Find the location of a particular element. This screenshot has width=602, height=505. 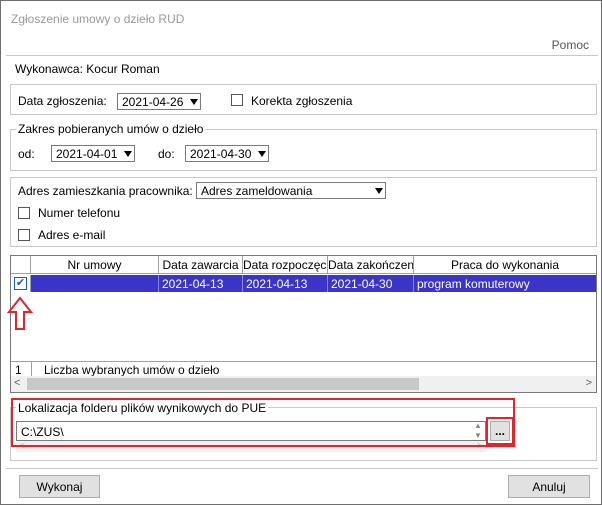

contractor-name: Kocur Roman is located at coordinates (123, 69).